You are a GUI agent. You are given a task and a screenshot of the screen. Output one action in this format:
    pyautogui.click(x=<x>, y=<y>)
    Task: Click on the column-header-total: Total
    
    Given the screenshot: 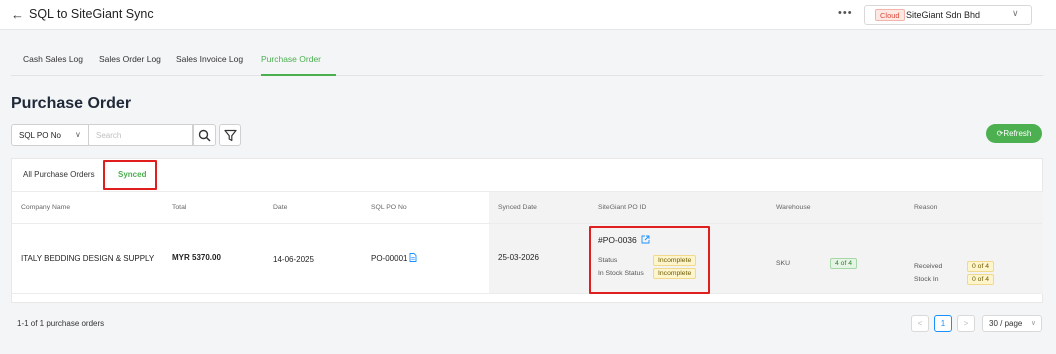 What is the action you would take?
    pyautogui.click(x=179, y=207)
    